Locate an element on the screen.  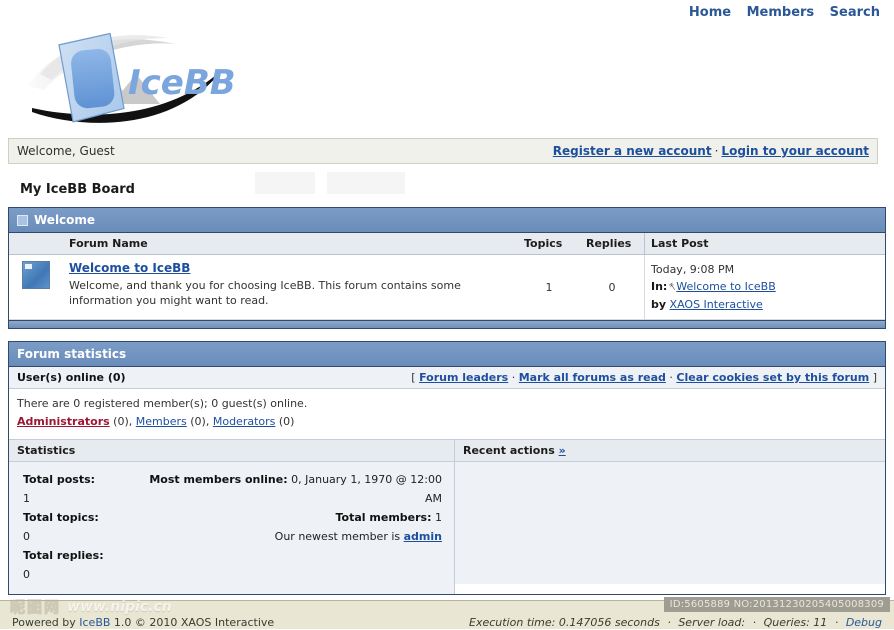
last-post-time: Today, 9:08 PM is located at coordinates (693, 269).